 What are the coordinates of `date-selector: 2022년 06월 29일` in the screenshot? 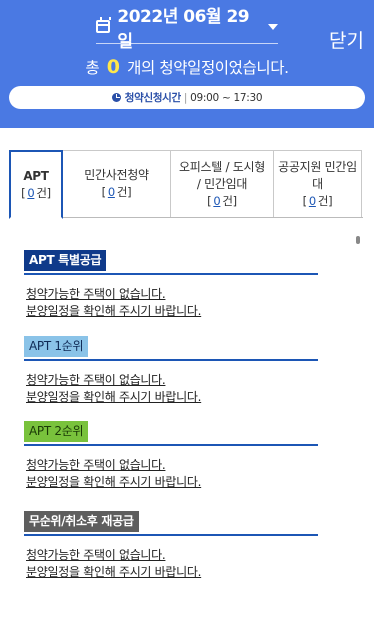 It's located at (187, 29).